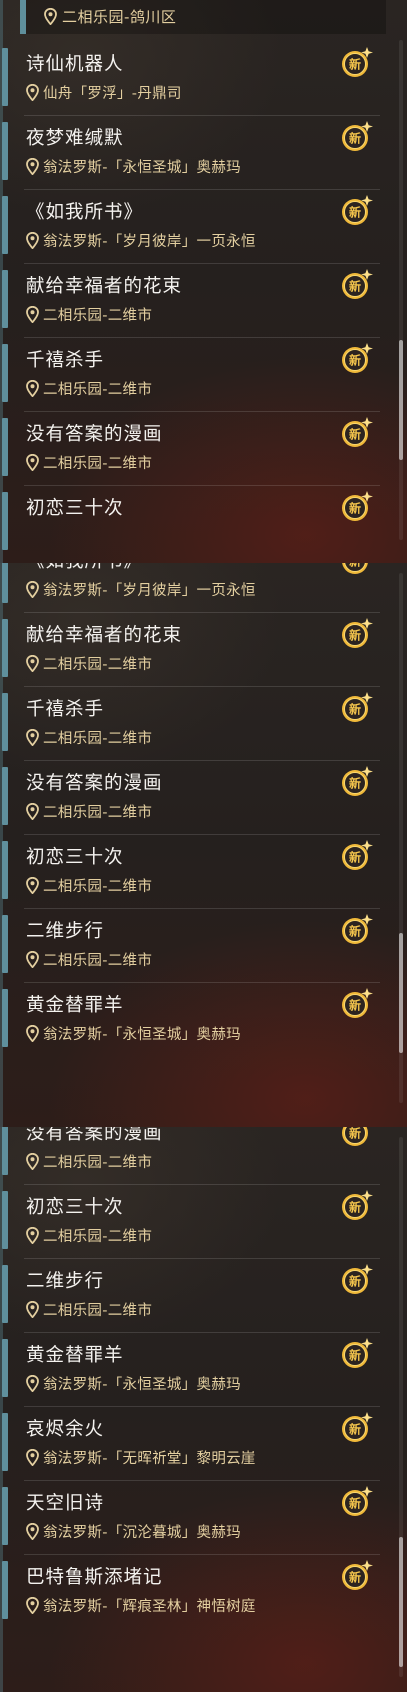 The height and width of the screenshot is (1692, 407). Describe the element at coordinates (197, 520) in the screenshot. I see `mission-item: 初恋三十次 新` at that location.